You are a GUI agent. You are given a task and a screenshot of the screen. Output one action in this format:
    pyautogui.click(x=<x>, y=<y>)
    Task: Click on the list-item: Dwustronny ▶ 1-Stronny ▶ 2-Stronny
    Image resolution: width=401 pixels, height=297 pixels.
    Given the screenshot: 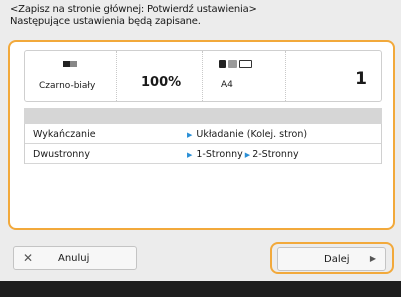 What is the action you would take?
    pyautogui.click(x=203, y=154)
    